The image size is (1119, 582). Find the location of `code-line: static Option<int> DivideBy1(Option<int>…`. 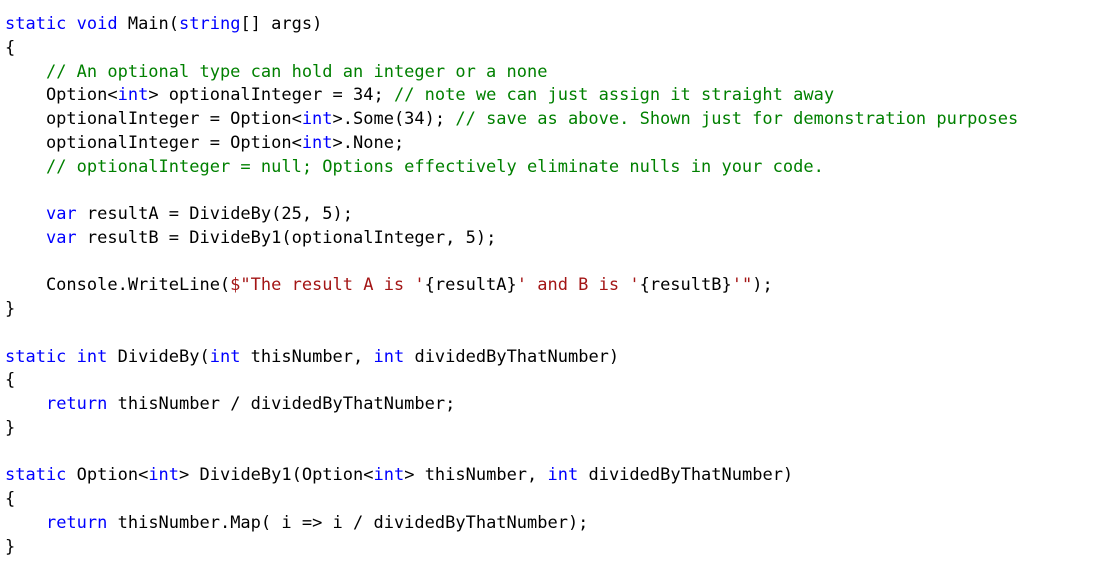

code-line: static Option<int> DivideBy1(Option<int>… is located at coordinates (560, 476).